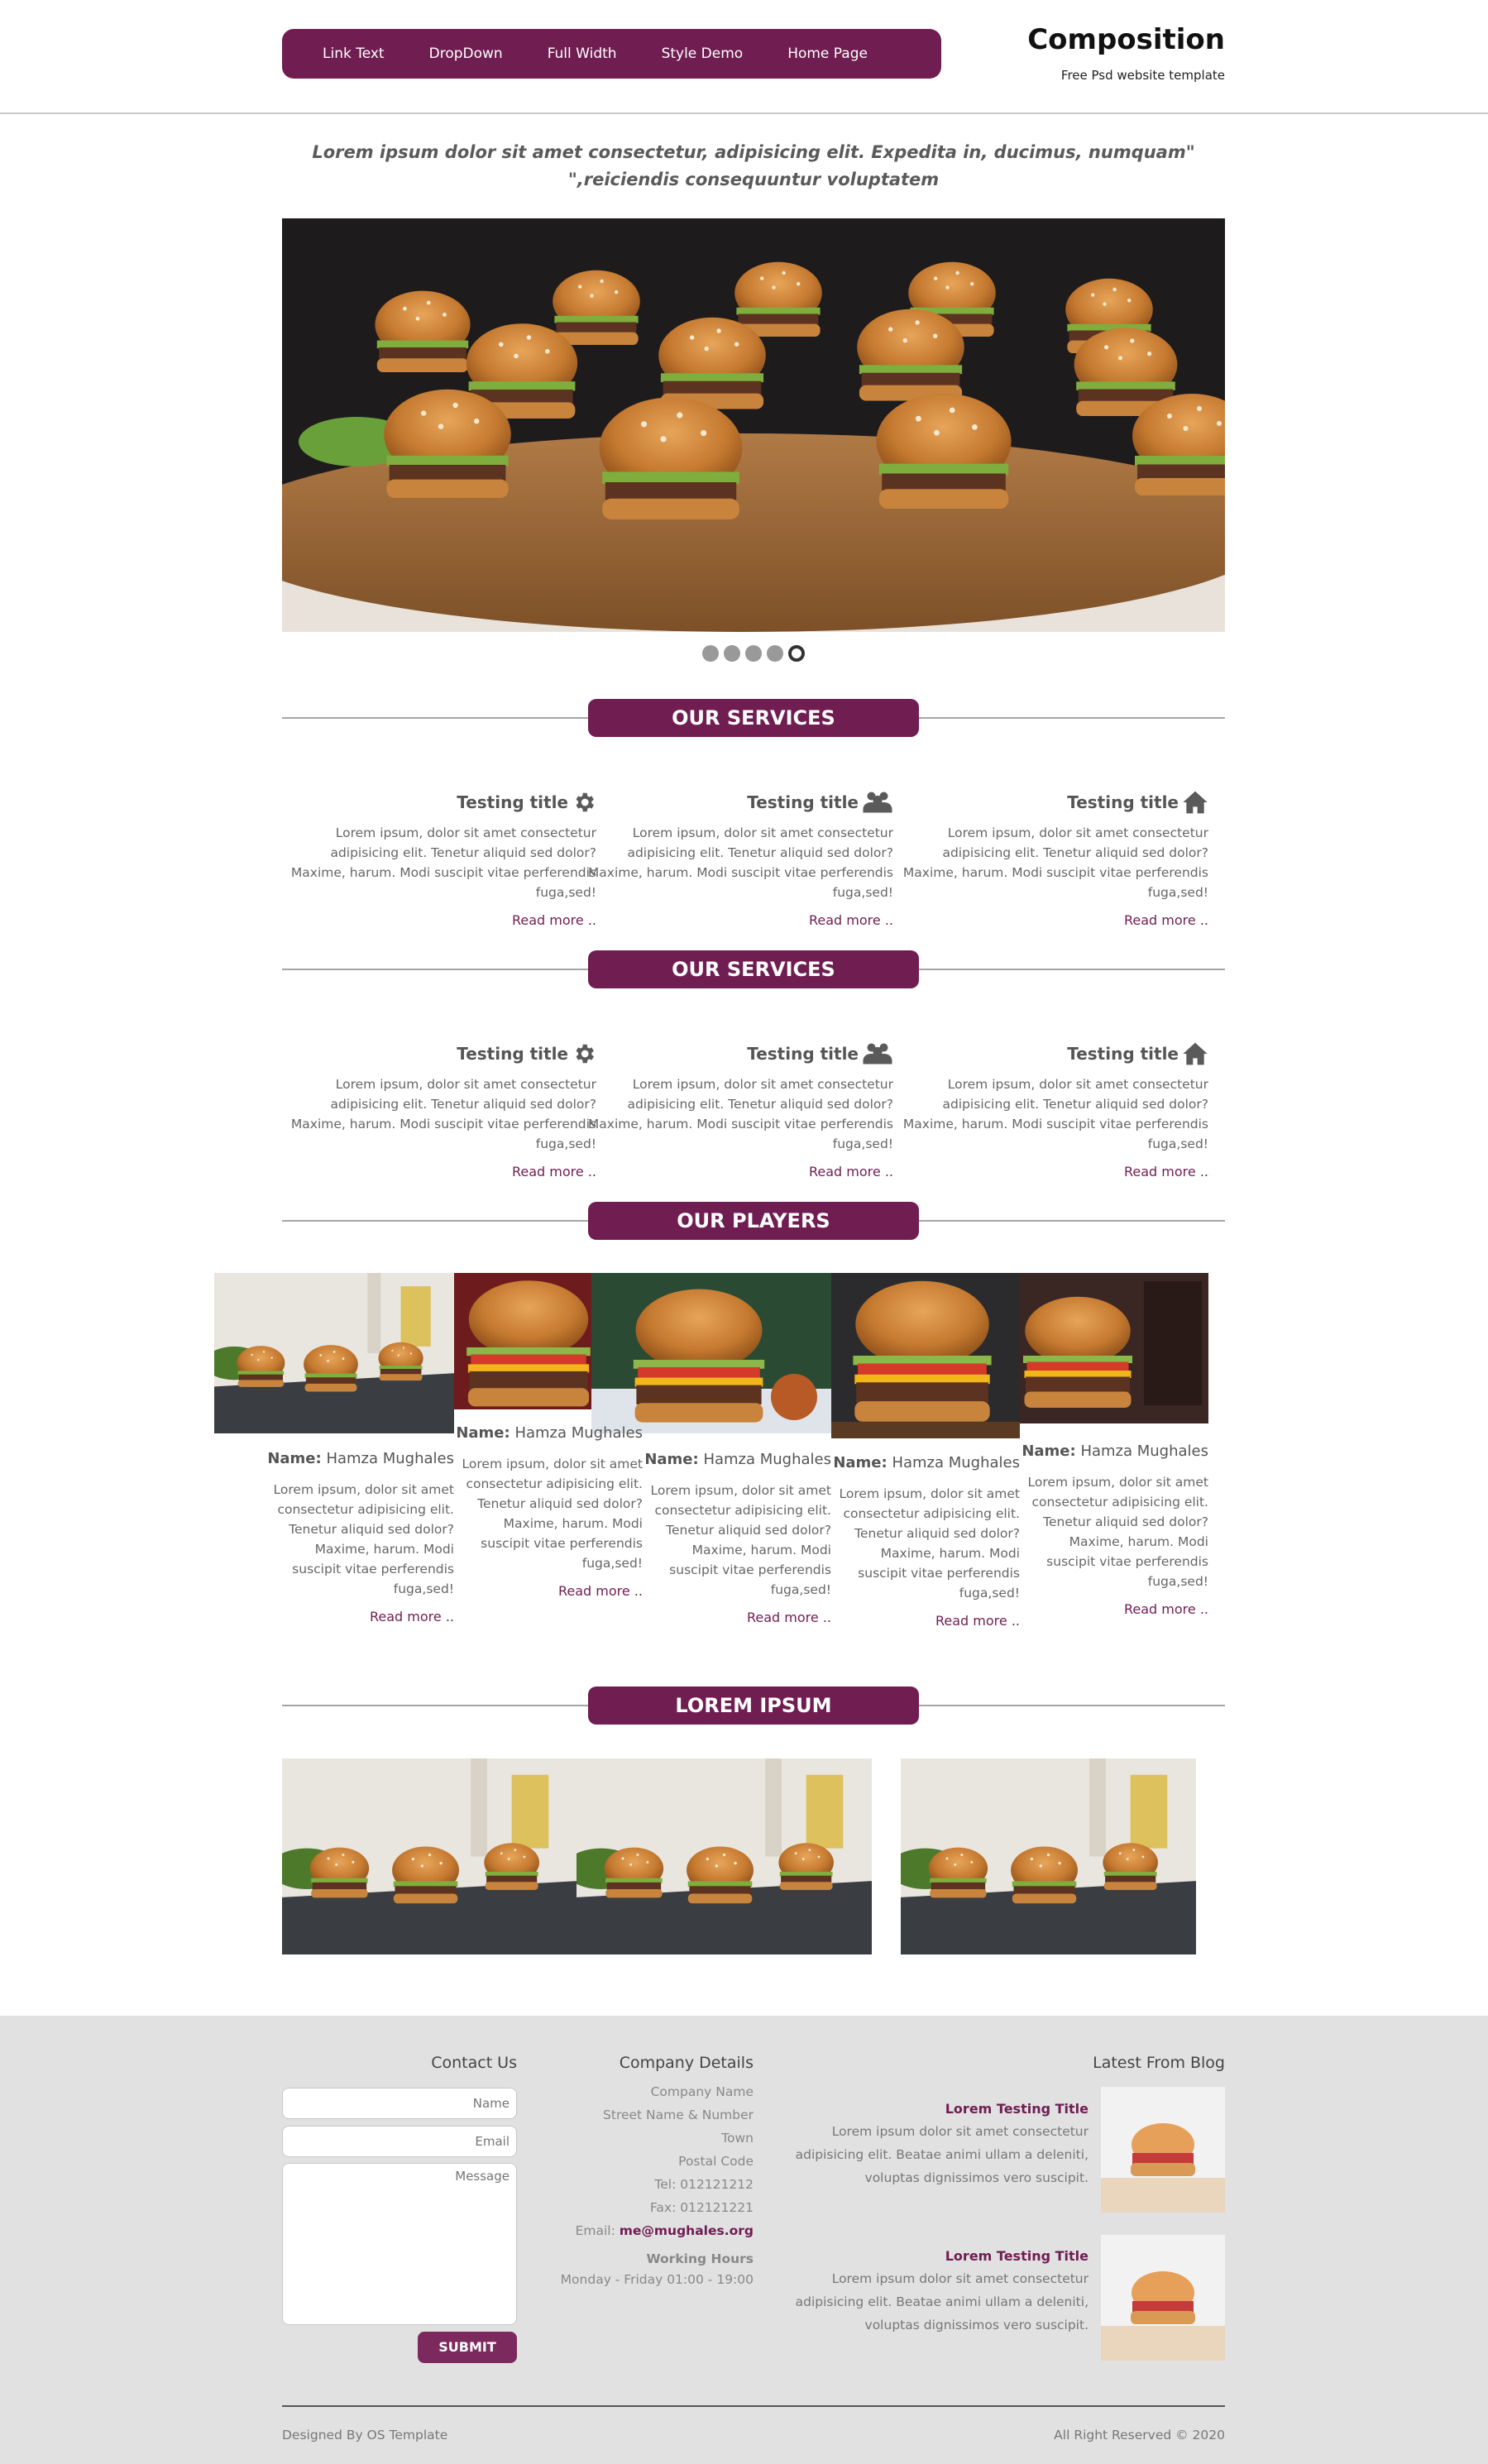  Describe the element at coordinates (704, 2184) in the screenshot. I see `company-tel: Tel: 012121212` at that location.